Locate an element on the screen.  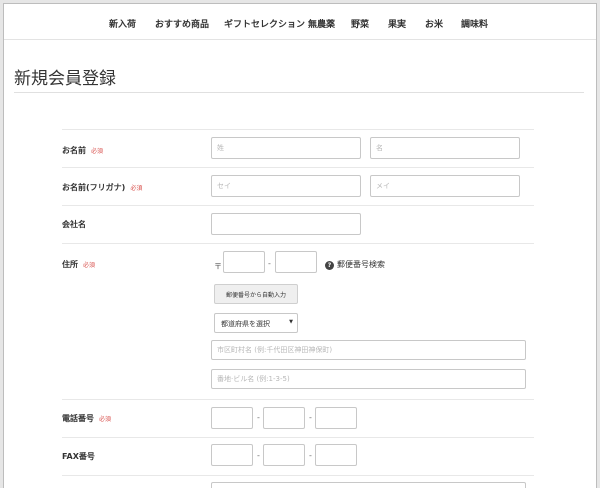
nav-item-vegetables: 野菜 is located at coordinates (360, 23).